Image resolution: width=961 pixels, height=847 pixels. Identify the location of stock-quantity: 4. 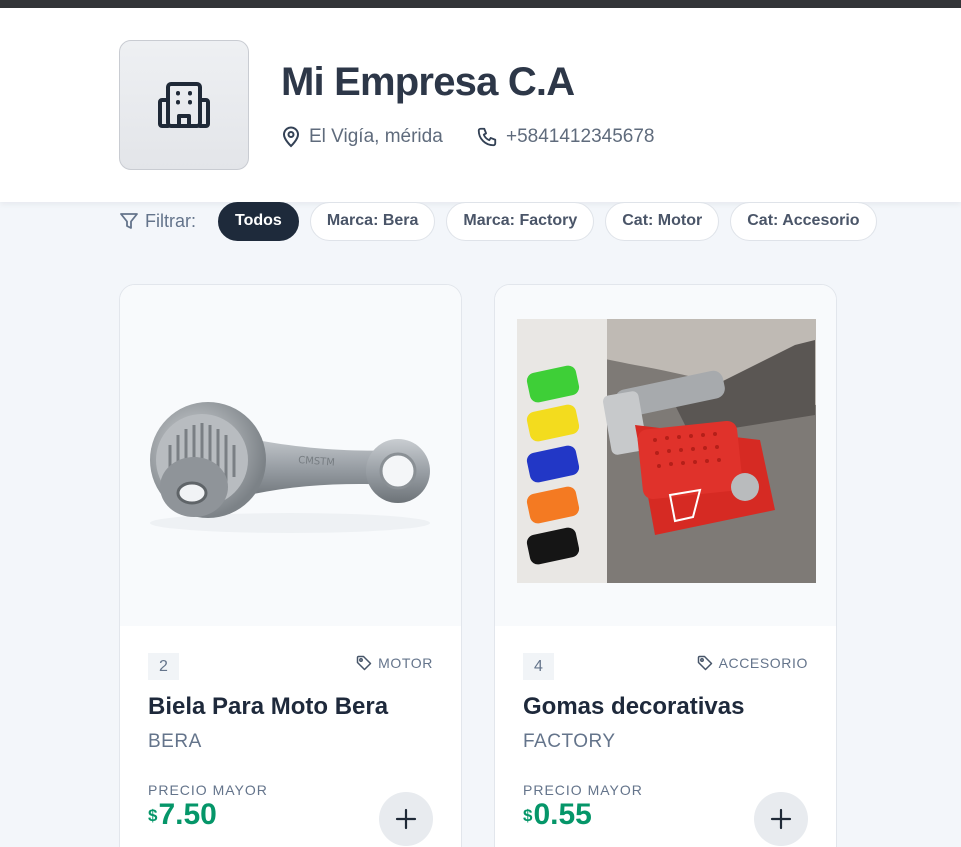
(538, 666).